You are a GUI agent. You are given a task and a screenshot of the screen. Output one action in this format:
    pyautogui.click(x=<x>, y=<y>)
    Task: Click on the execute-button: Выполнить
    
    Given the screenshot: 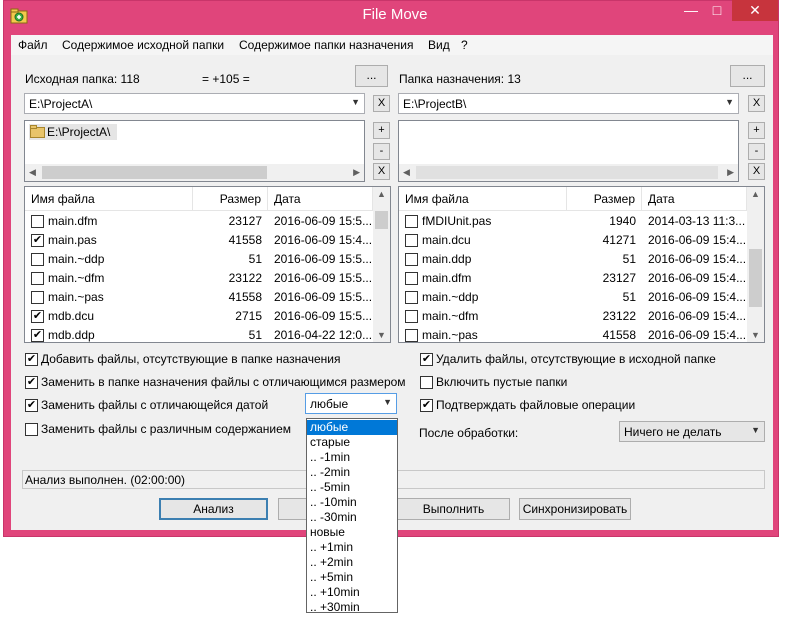 What is the action you would take?
    pyautogui.click(x=453, y=509)
    